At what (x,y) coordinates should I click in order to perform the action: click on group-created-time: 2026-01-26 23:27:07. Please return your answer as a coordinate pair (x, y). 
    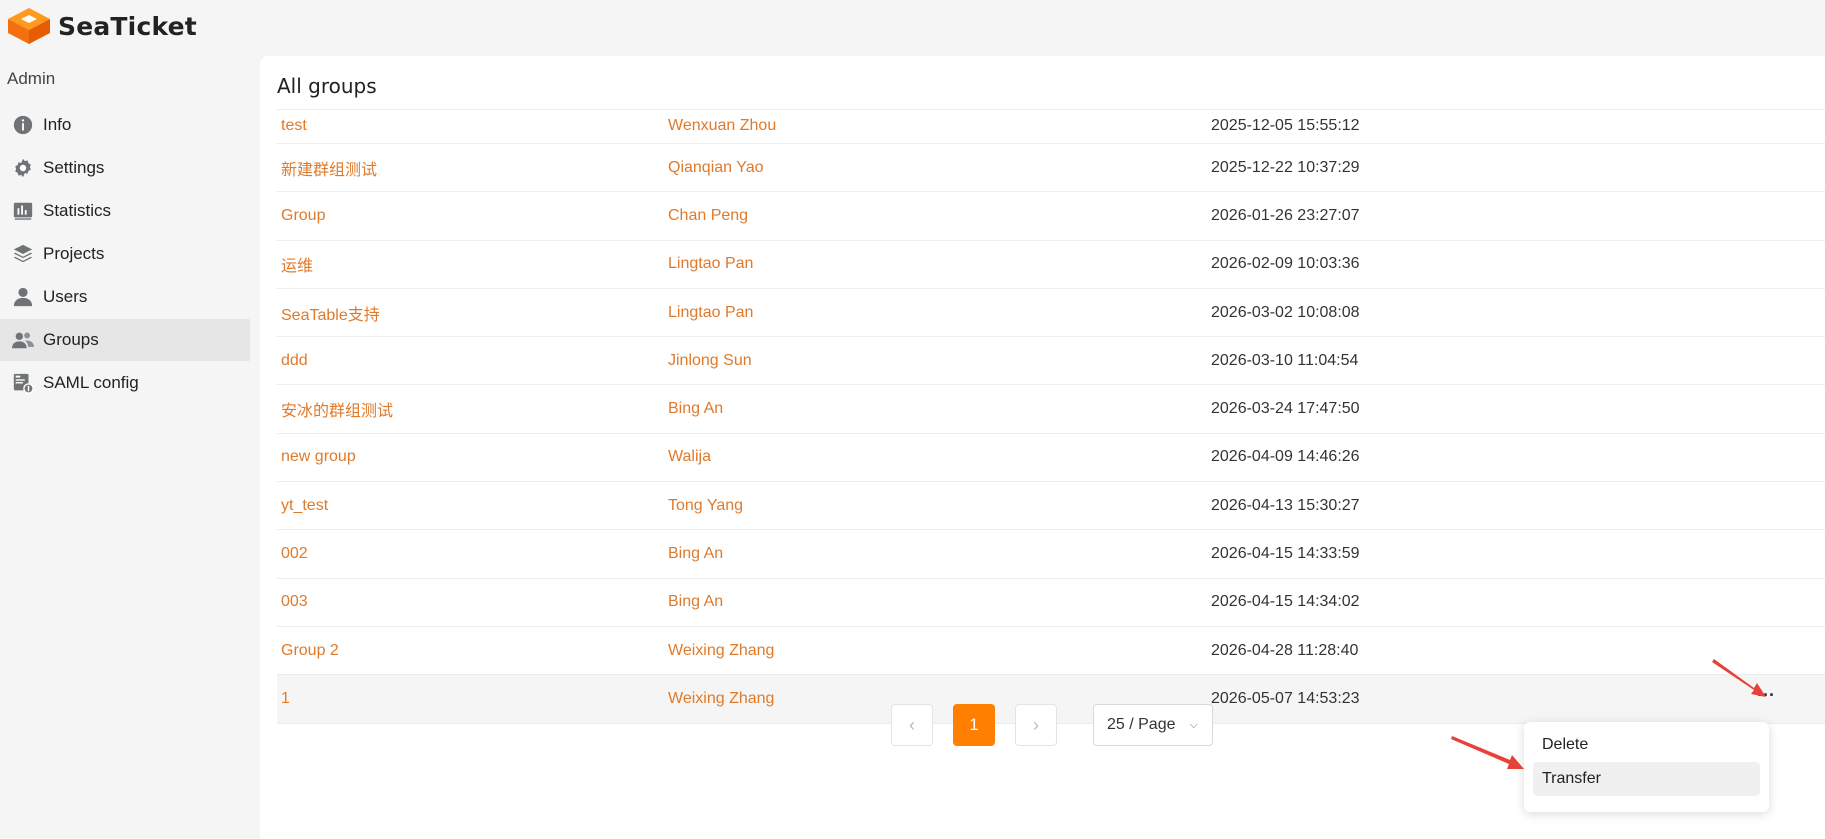
    Looking at the image, I should click on (1285, 215).